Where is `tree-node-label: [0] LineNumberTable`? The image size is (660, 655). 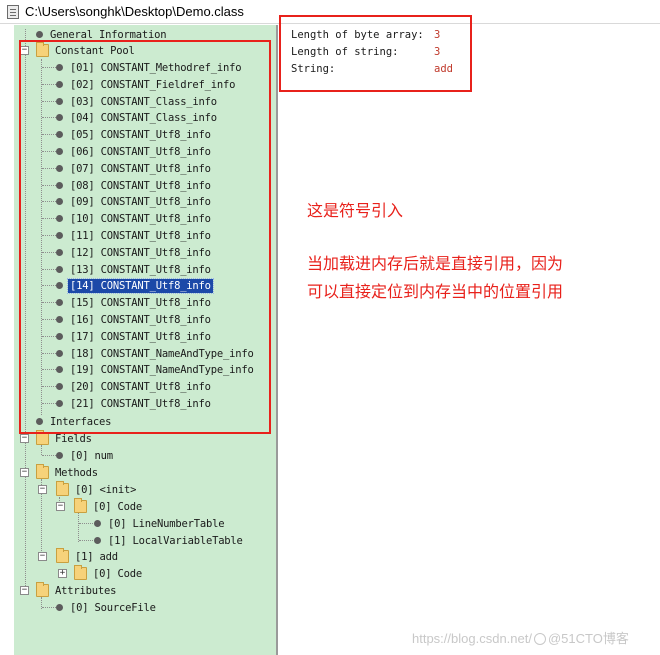 tree-node-label: [0] LineNumberTable is located at coordinates (166, 523).